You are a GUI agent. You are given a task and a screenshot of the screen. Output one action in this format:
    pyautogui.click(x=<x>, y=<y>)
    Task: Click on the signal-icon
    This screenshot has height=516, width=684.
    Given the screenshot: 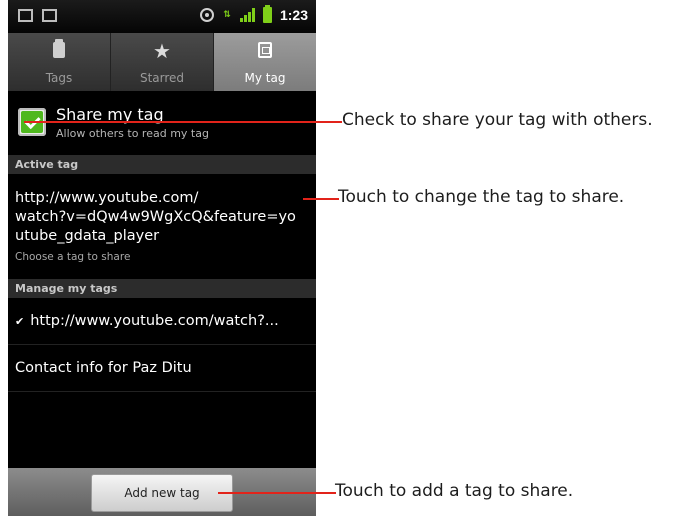 What is the action you would take?
    pyautogui.click(x=247, y=15)
    